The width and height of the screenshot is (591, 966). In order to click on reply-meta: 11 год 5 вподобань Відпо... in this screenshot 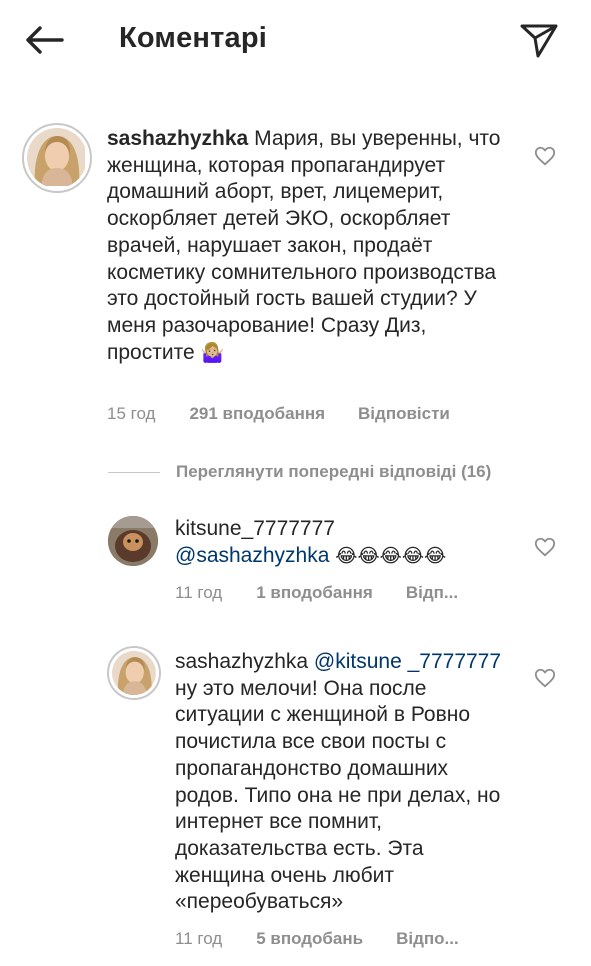, I will do `click(317, 939)`.